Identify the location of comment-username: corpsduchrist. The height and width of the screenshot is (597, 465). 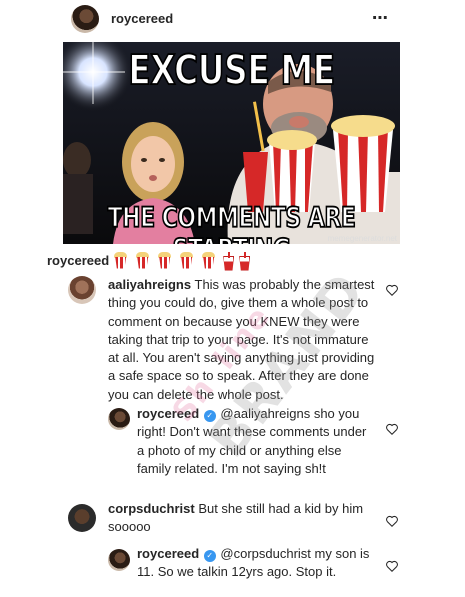
(151, 508).